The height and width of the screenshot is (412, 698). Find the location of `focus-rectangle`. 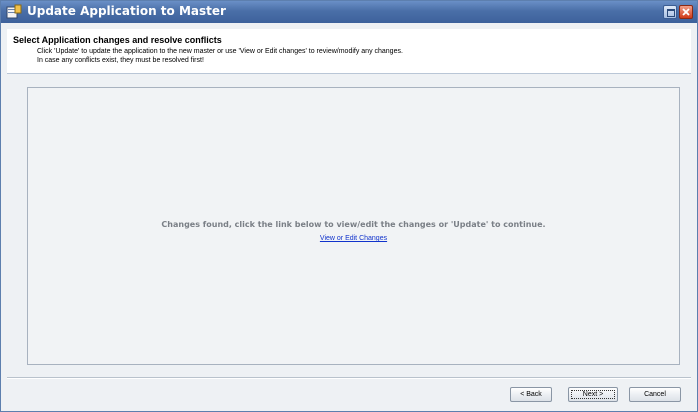

focus-rectangle is located at coordinates (593, 394).